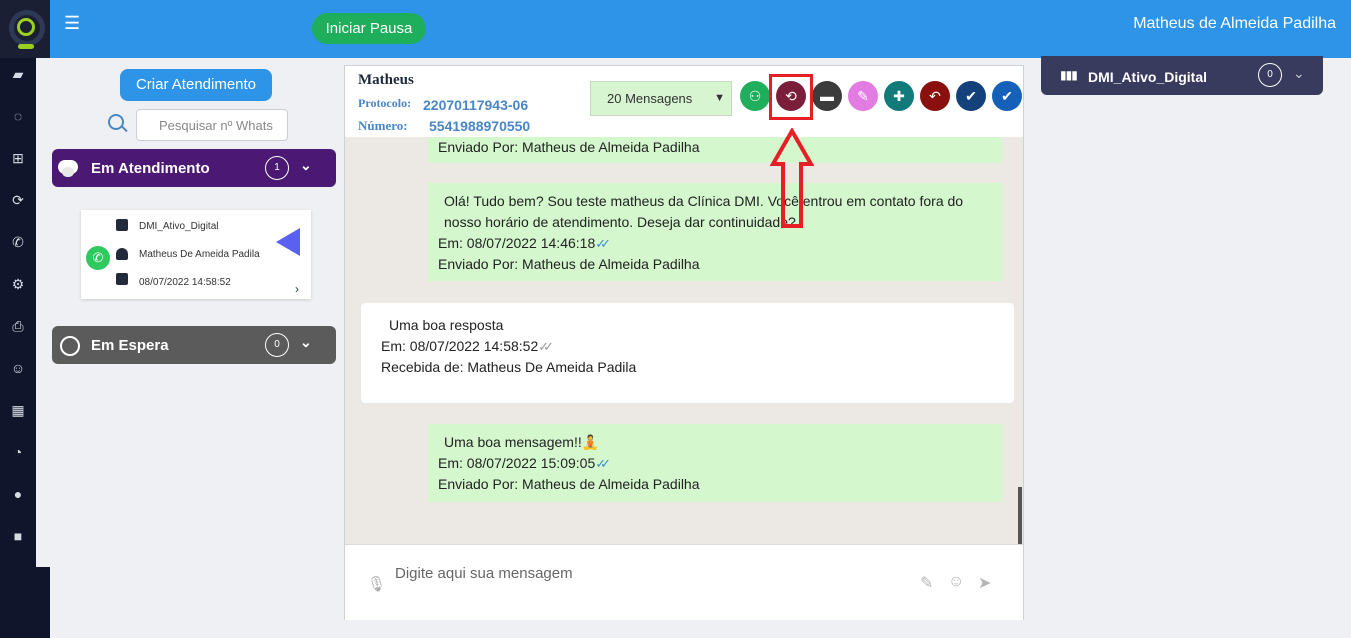 Image resolution: width=1351 pixels, height=638 pixels. Describe the element at coordinates (755, 96) in the screenshot. I see `transfer-agent-icon: ⚇` at that location.